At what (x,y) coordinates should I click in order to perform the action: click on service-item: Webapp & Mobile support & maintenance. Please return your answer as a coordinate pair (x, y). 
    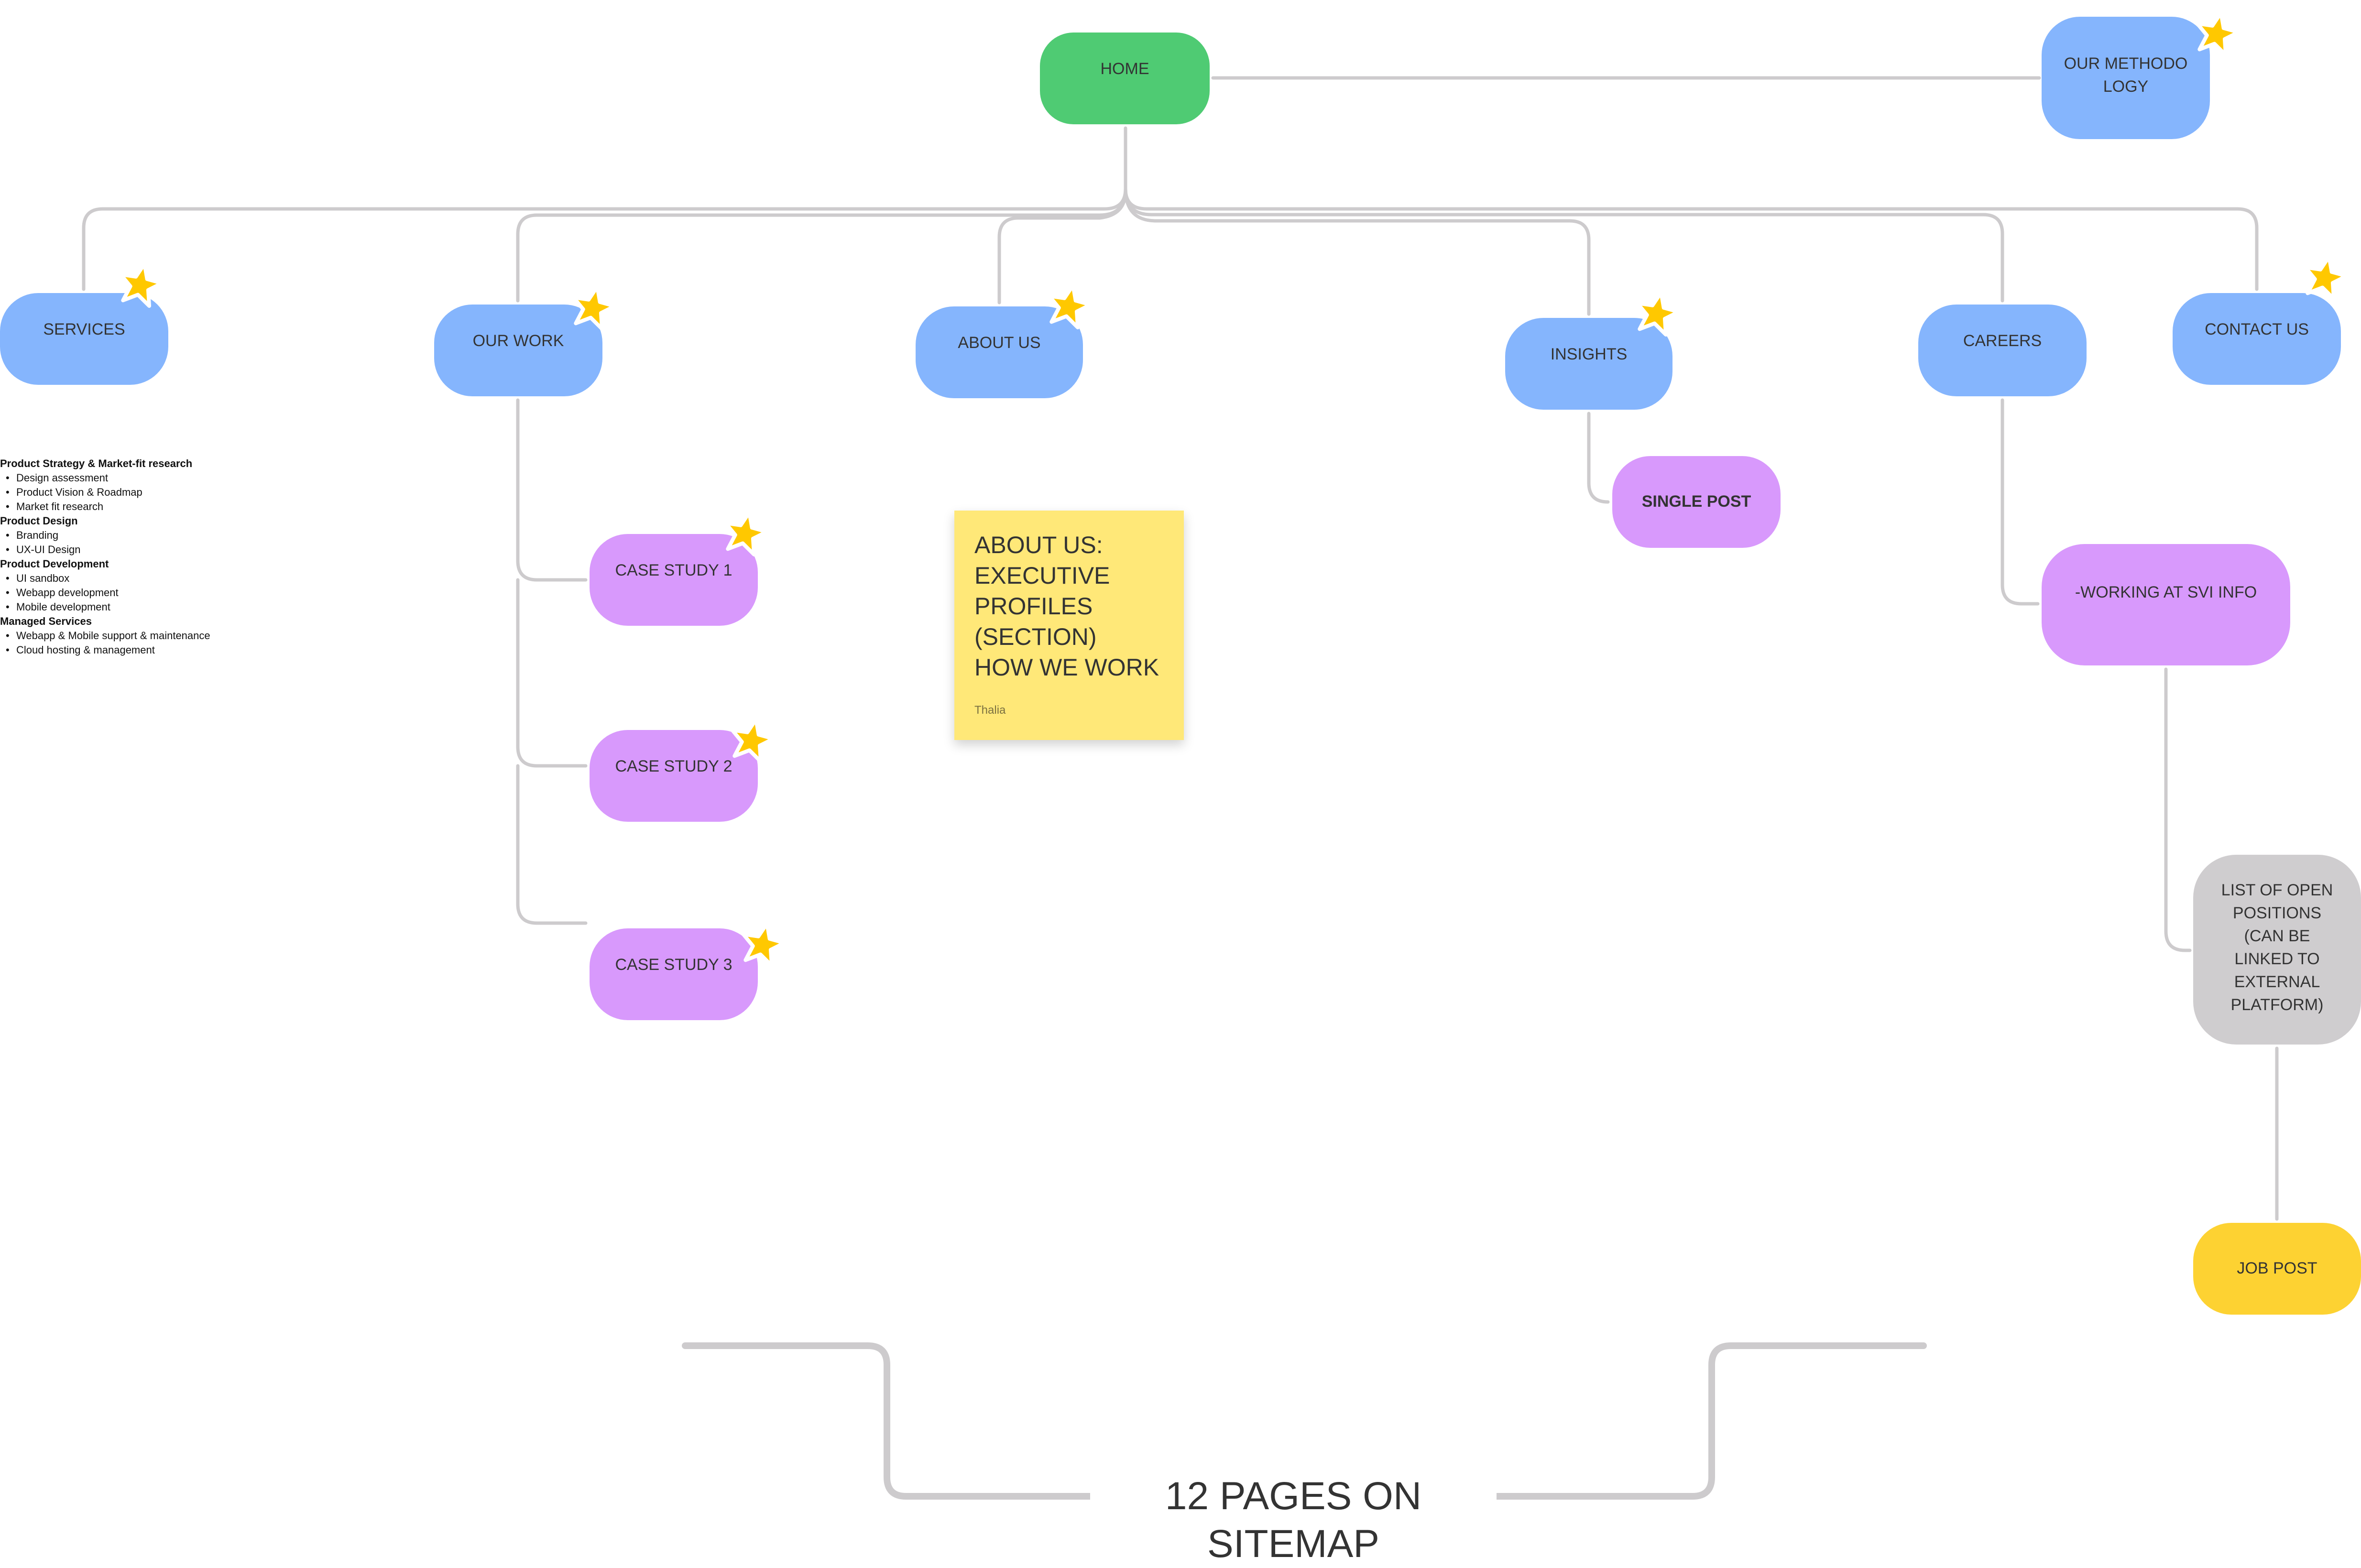
    Looking at the image, I should click on (105, 636).